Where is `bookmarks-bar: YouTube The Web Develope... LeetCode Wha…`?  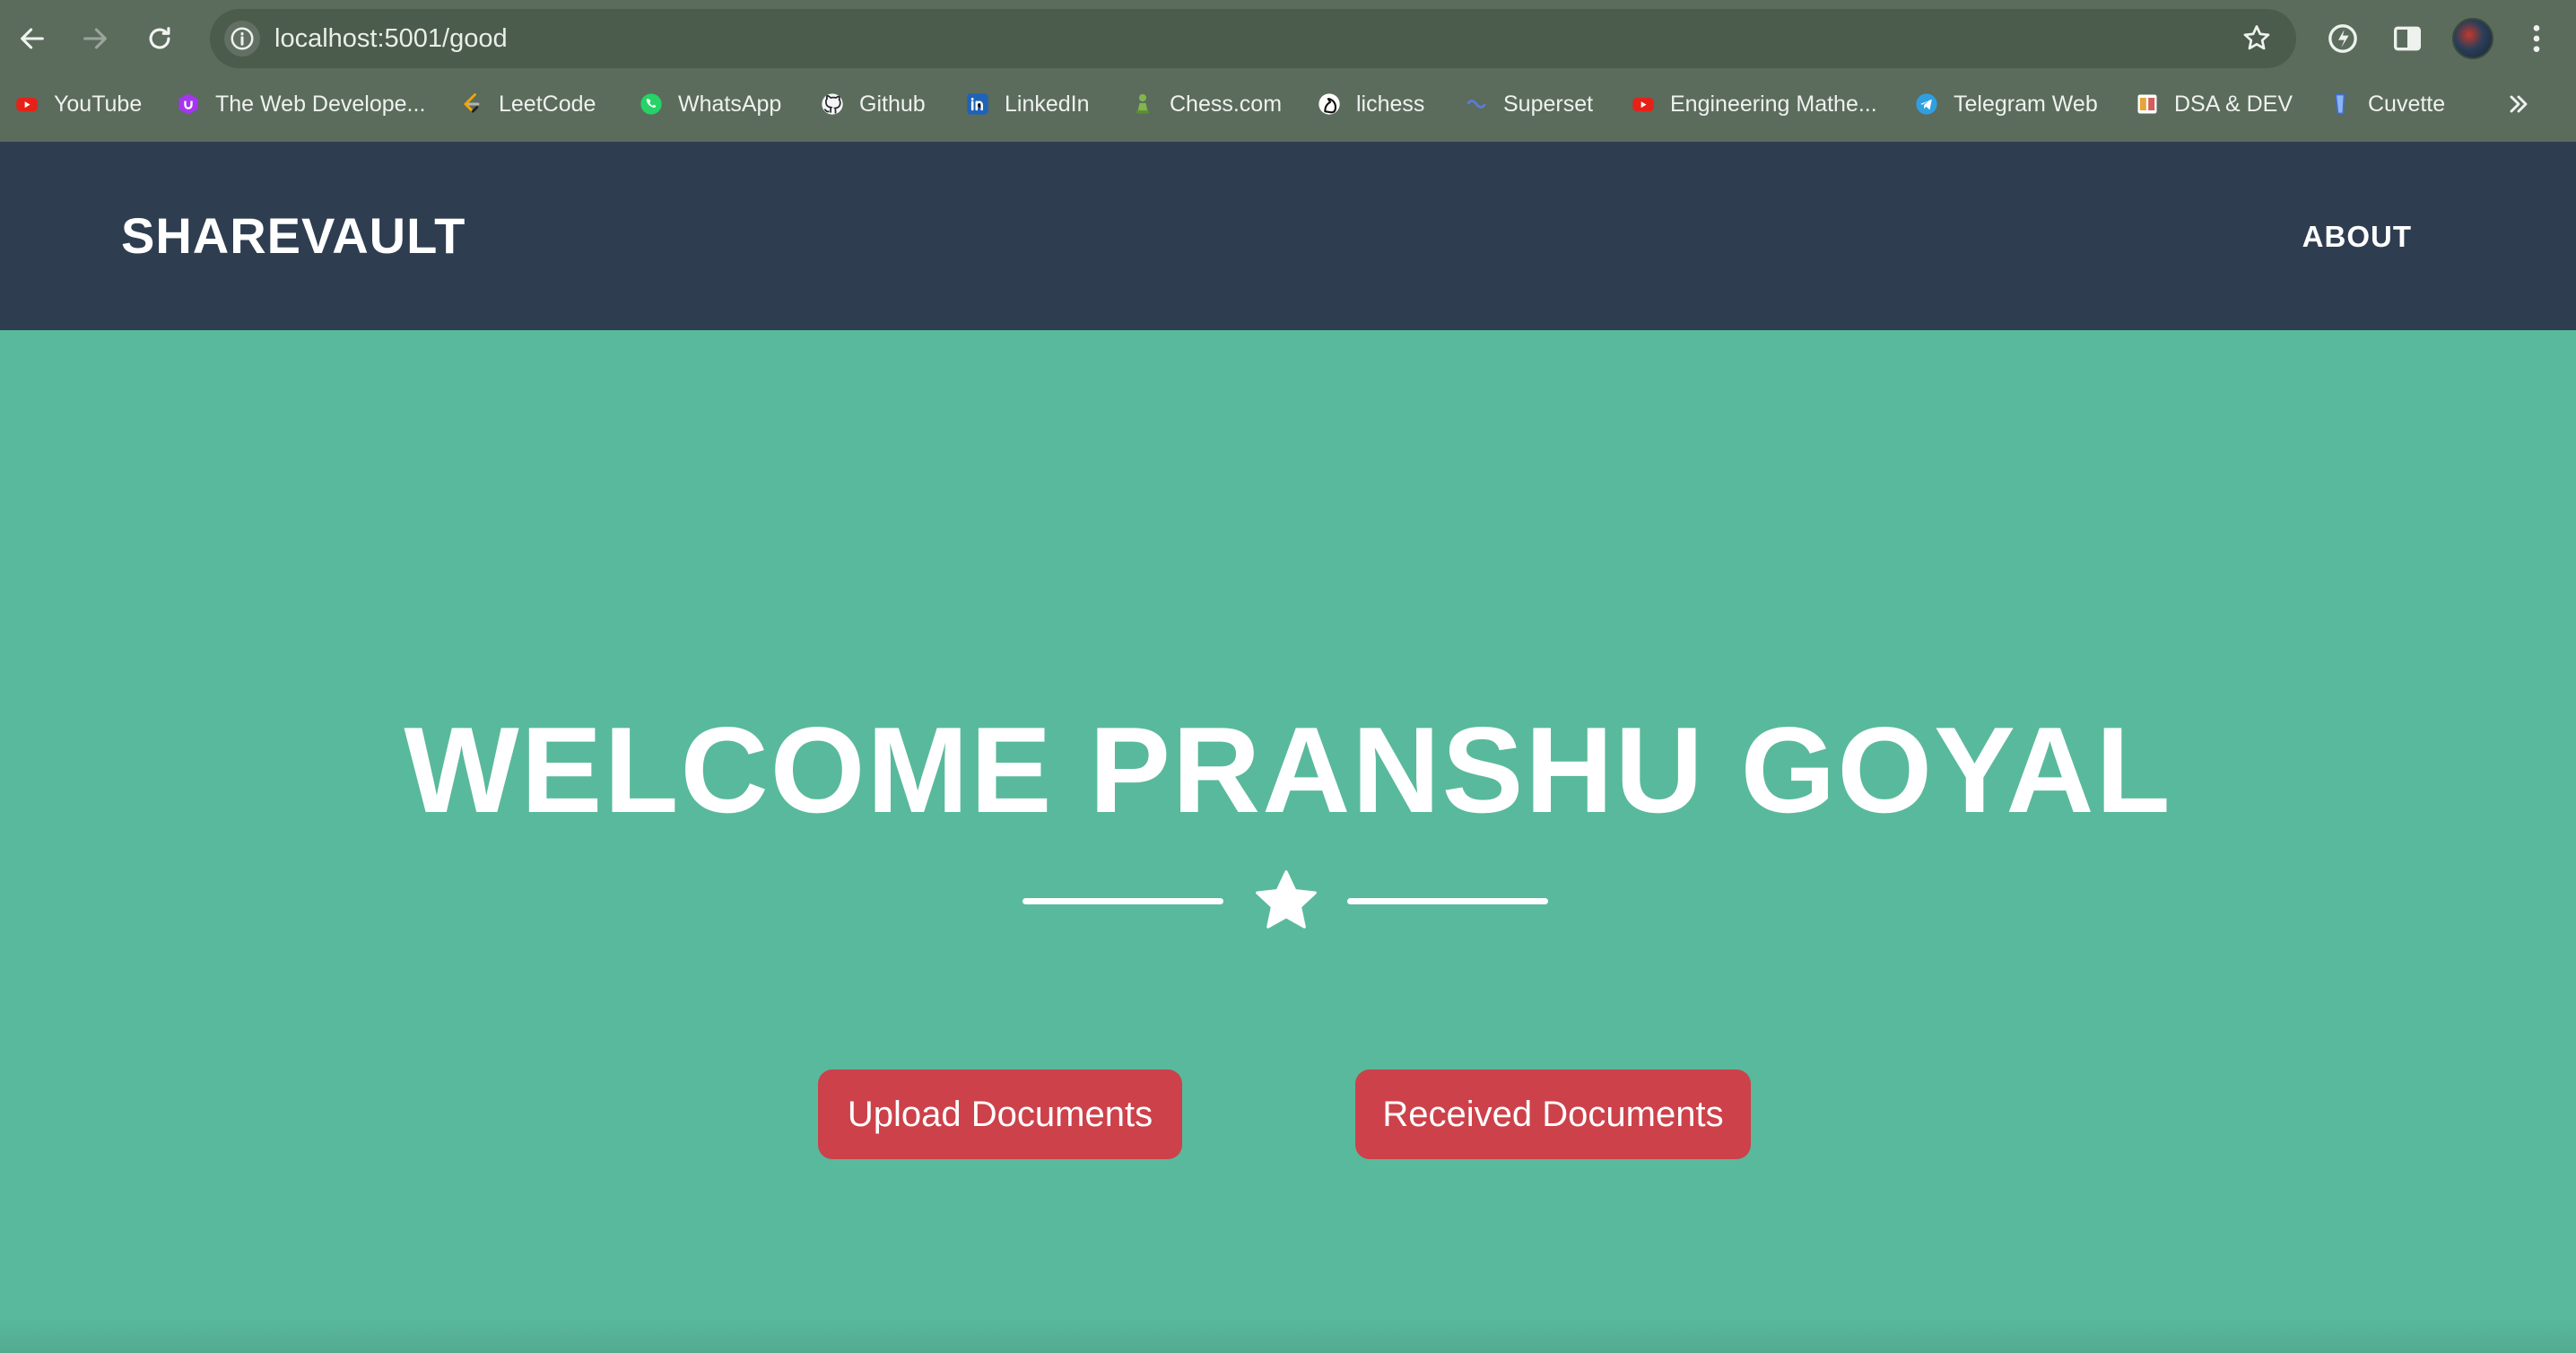
bookmarks-bar: YouTube The Web Develope... LeetCode Wha… is located at coordinates (1288, 109).